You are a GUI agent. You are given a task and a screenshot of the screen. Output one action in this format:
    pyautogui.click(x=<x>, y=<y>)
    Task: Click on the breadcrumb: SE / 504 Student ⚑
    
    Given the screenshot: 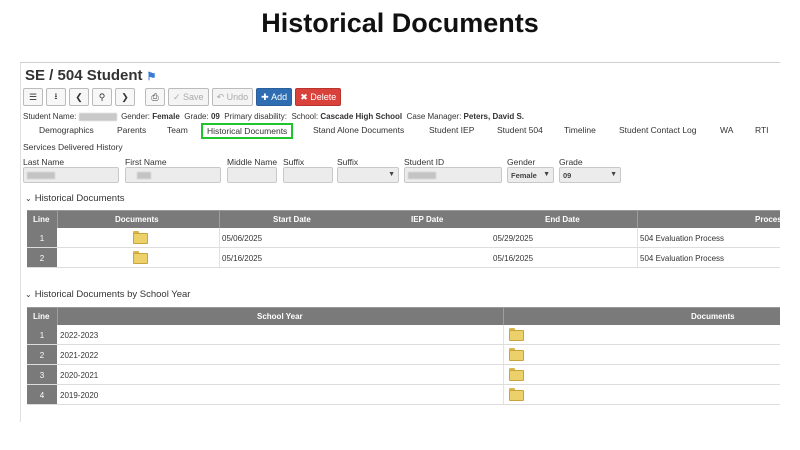 What is the action you would take?
    pyautogui.click(x=90, y=75)
    